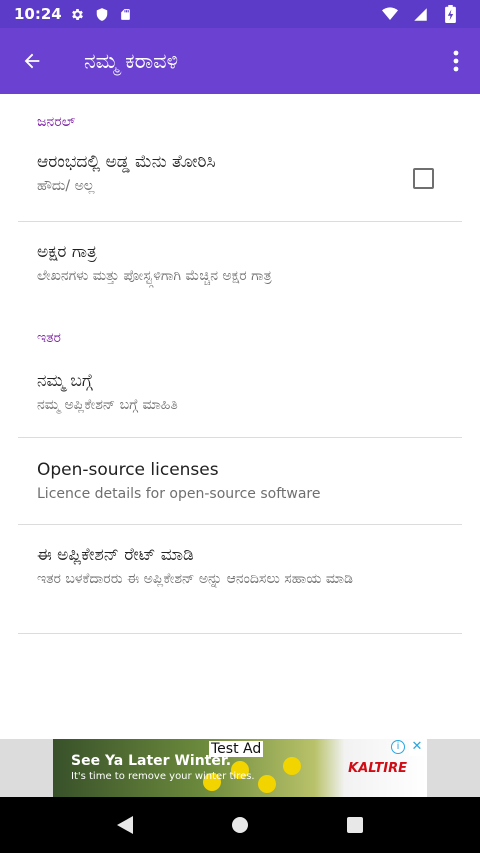 The width and height of the screenshot is (480, 853). I want to click on category-general: ಜನರಲ್, so click(56, 122).